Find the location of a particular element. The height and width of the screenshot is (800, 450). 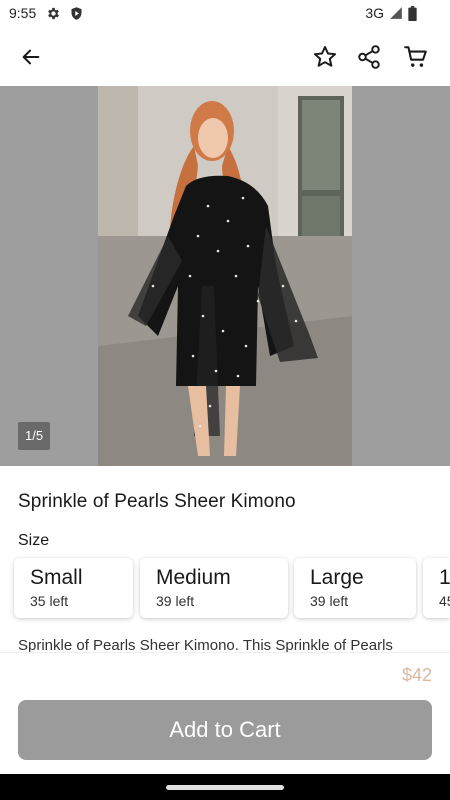

favorite-button is located at coordinates (325, 57).